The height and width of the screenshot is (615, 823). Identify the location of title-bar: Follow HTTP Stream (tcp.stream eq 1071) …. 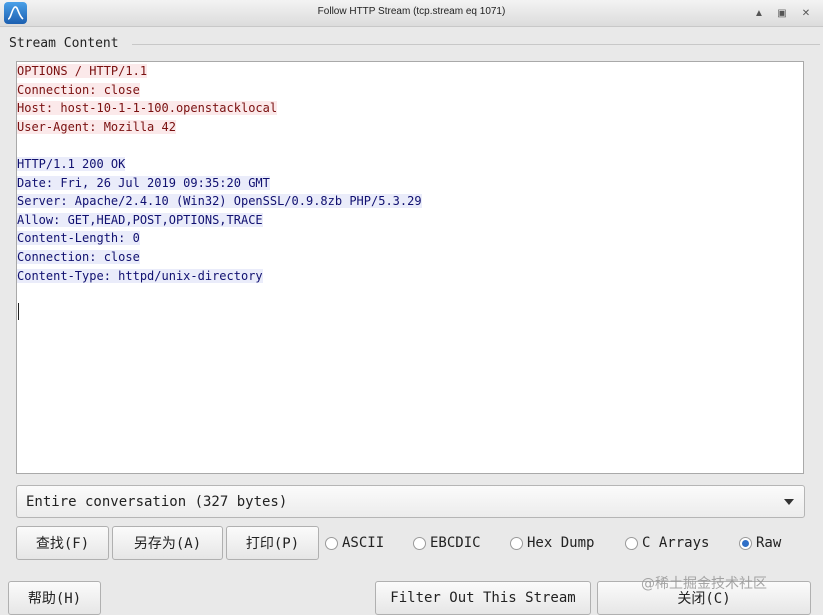
(411, 13).